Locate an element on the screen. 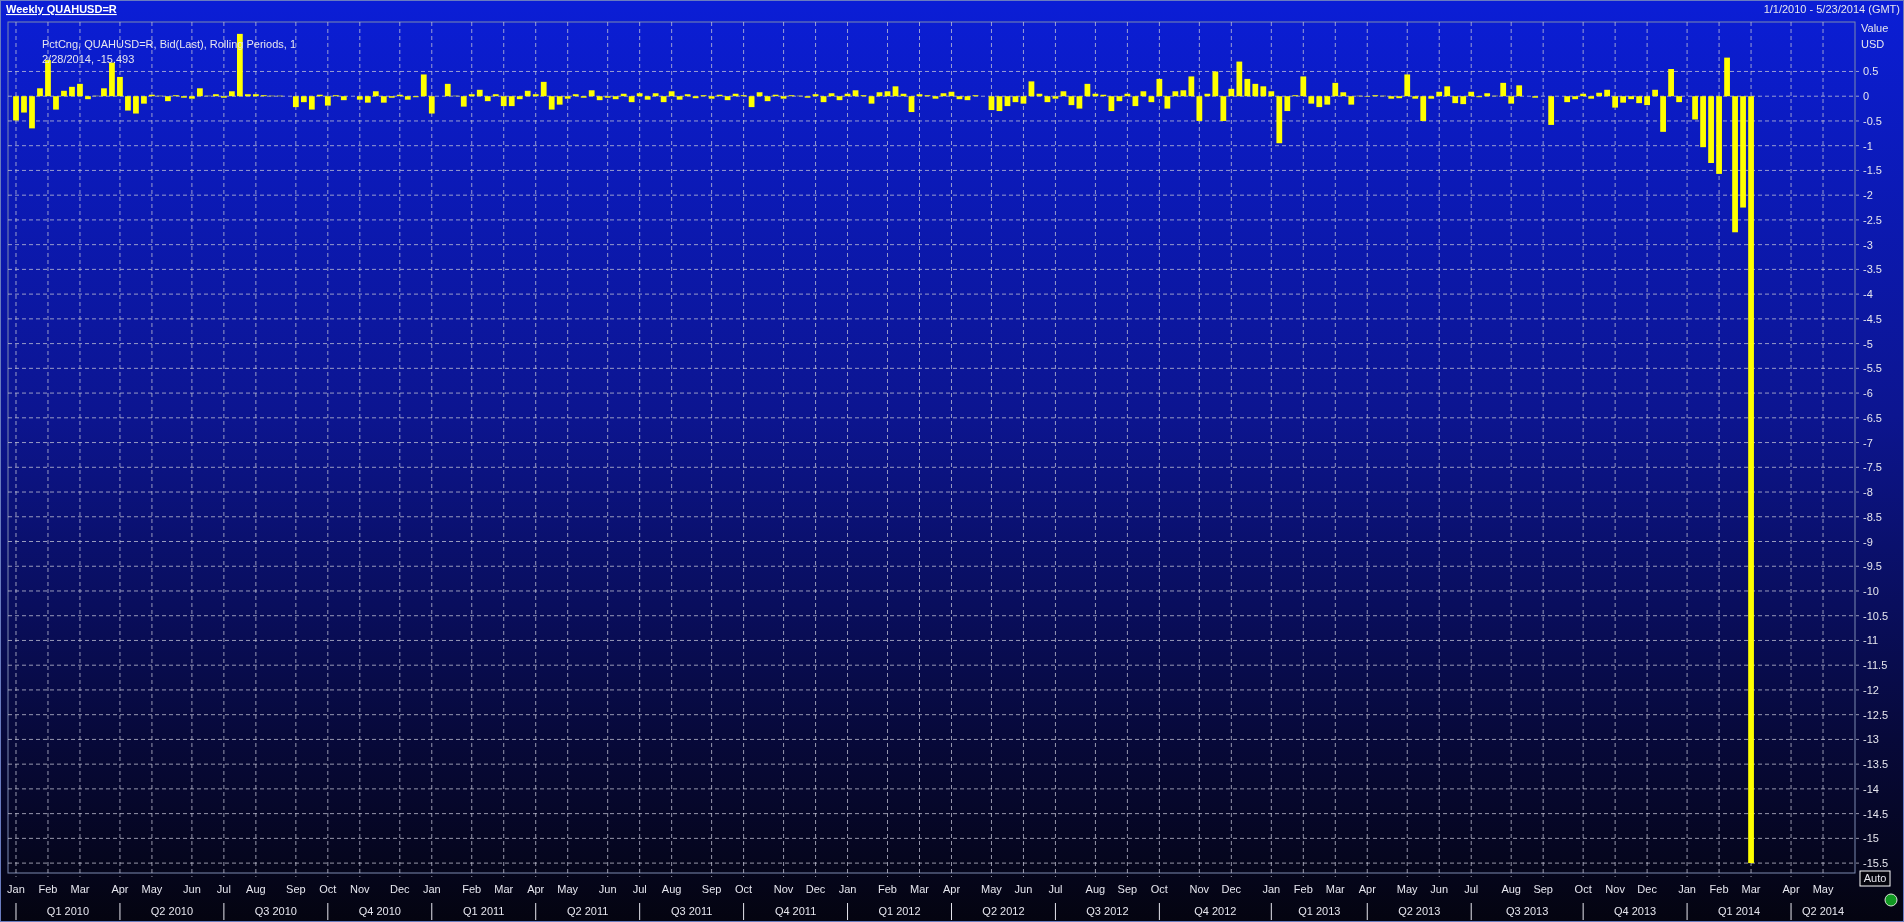 This screenshot has height=922, width=1904. y-axis-label: -3.5 is located at coordinates (1872, 269).